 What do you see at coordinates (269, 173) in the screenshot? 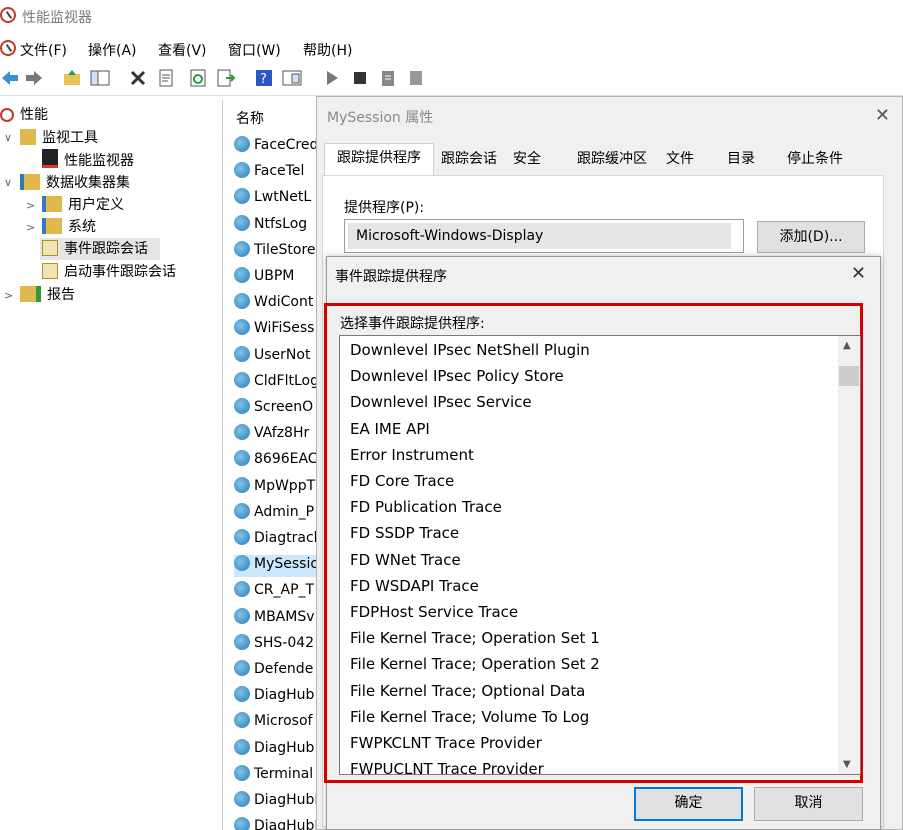
I see `list-item: FaceTel` at bounding box center [269, 173].